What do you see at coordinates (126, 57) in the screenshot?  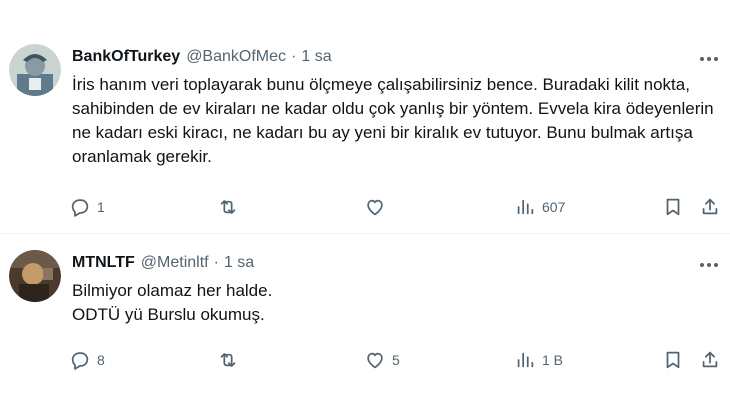 I see `display-name: BankOfTurkey` at bounding box center [126, 57].